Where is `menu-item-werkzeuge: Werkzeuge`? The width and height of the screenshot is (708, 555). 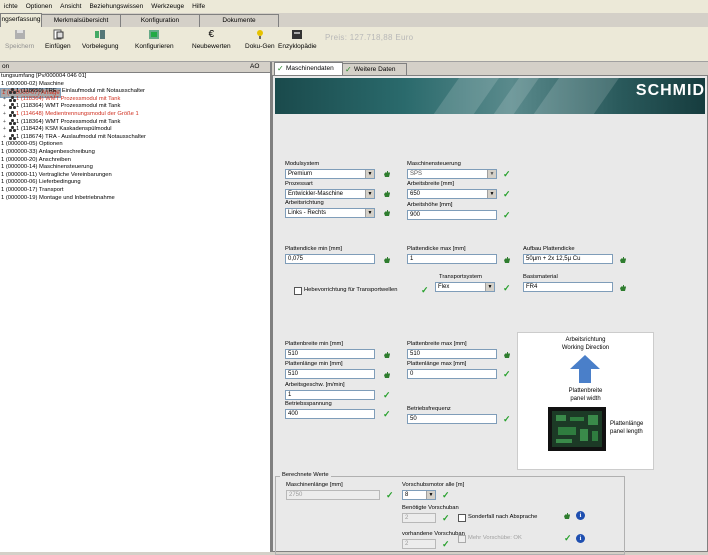
menu-item-werkzeuge: Werkzeuge is located at coordinates (167, 6).